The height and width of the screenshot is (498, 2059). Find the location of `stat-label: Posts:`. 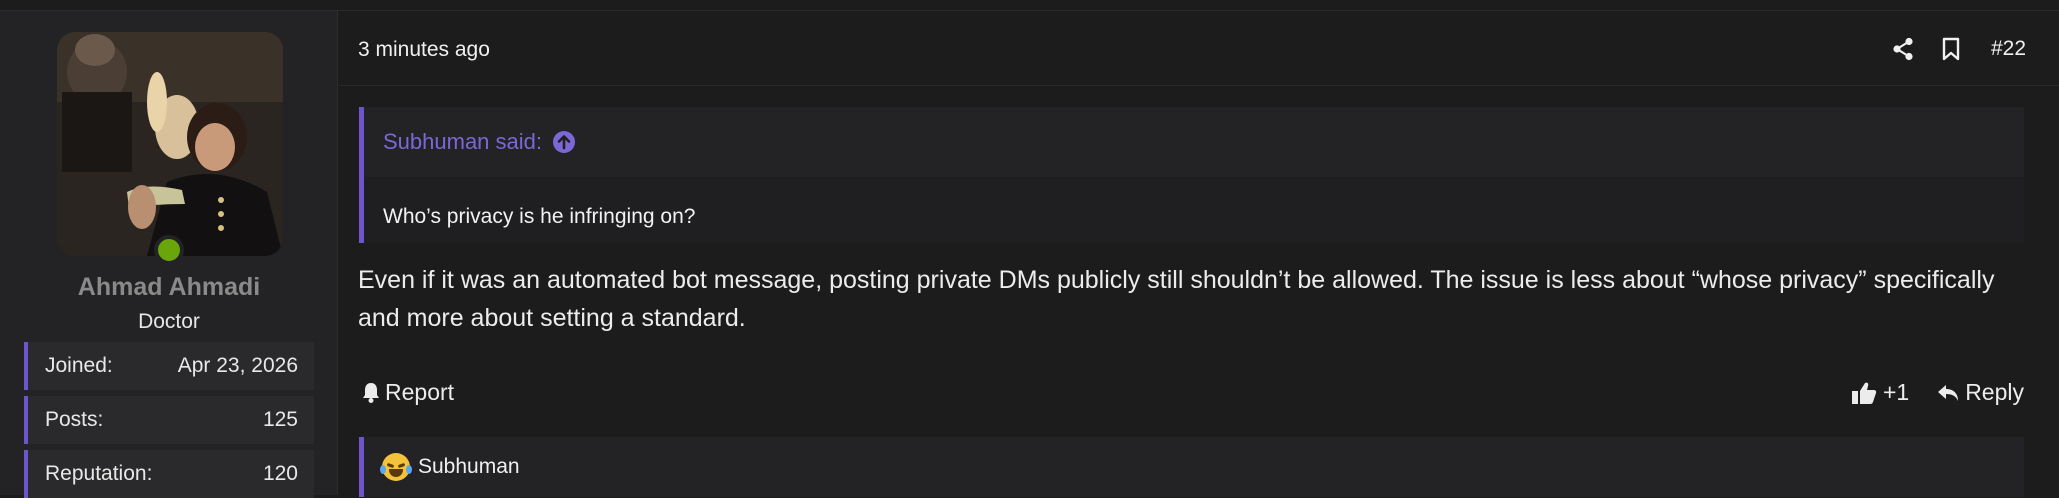

stat-label: Posts: is located at coordinates (74, 419).